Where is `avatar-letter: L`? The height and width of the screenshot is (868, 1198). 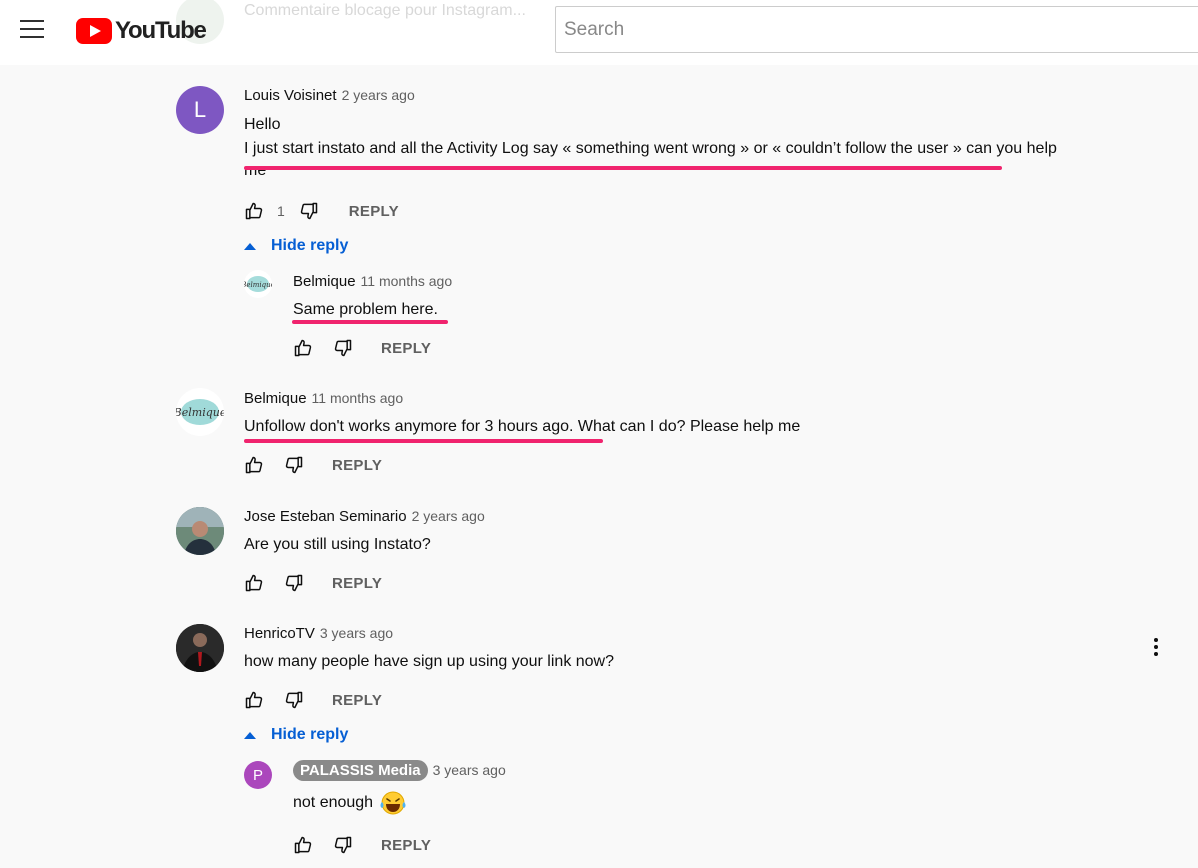 avatar-letter: L is located at coordinates (200, 109).